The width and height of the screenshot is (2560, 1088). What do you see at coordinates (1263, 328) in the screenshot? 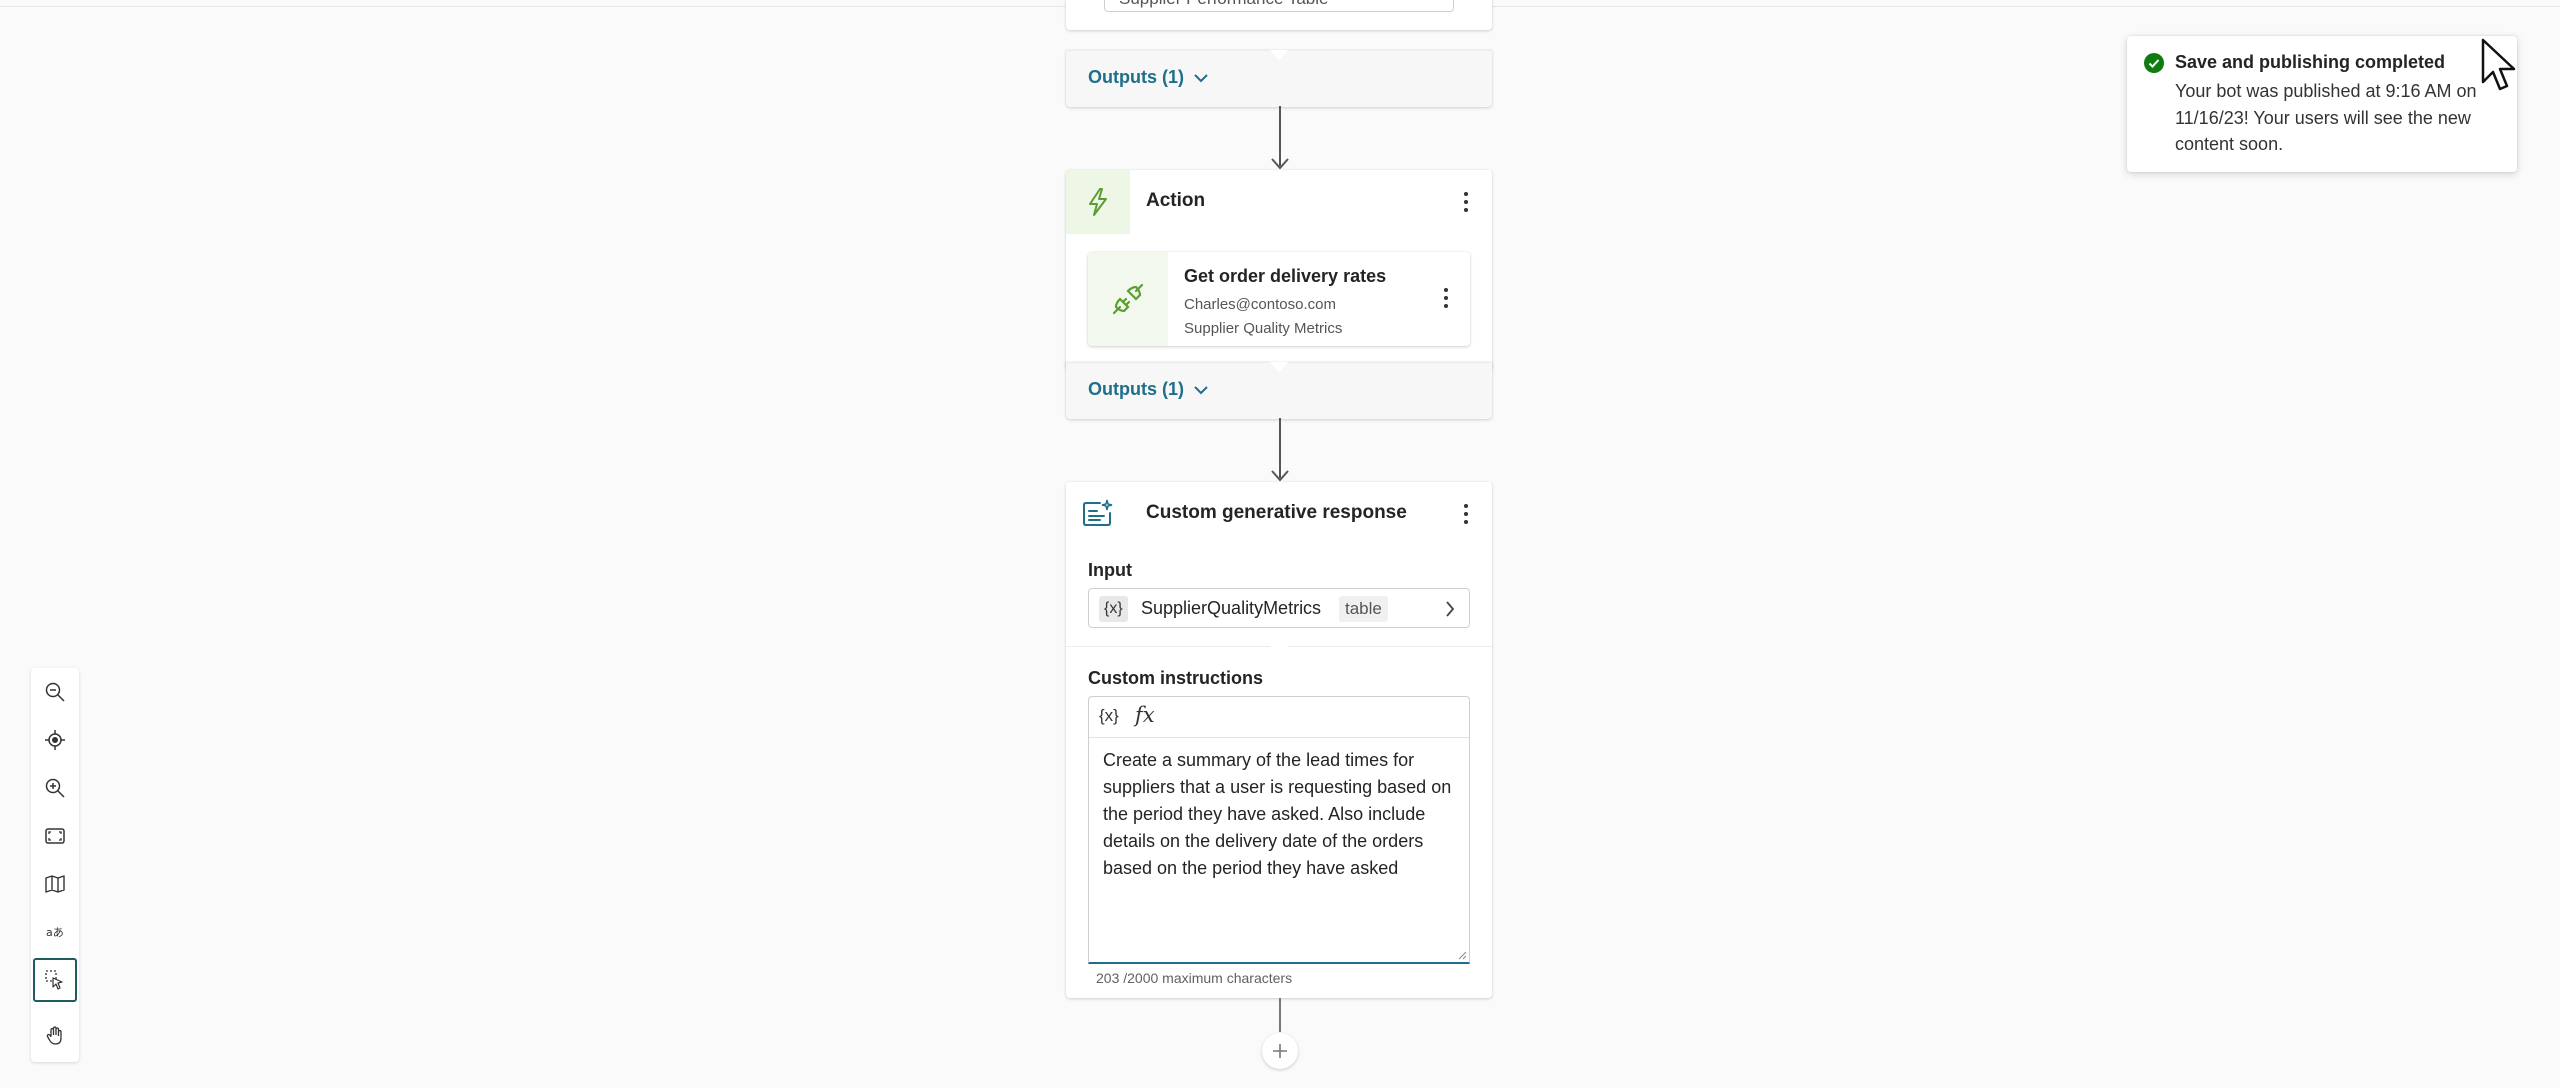
I see `connector-connection-name: Supplier Quality Metrics` at bounding box center [1263, 328].